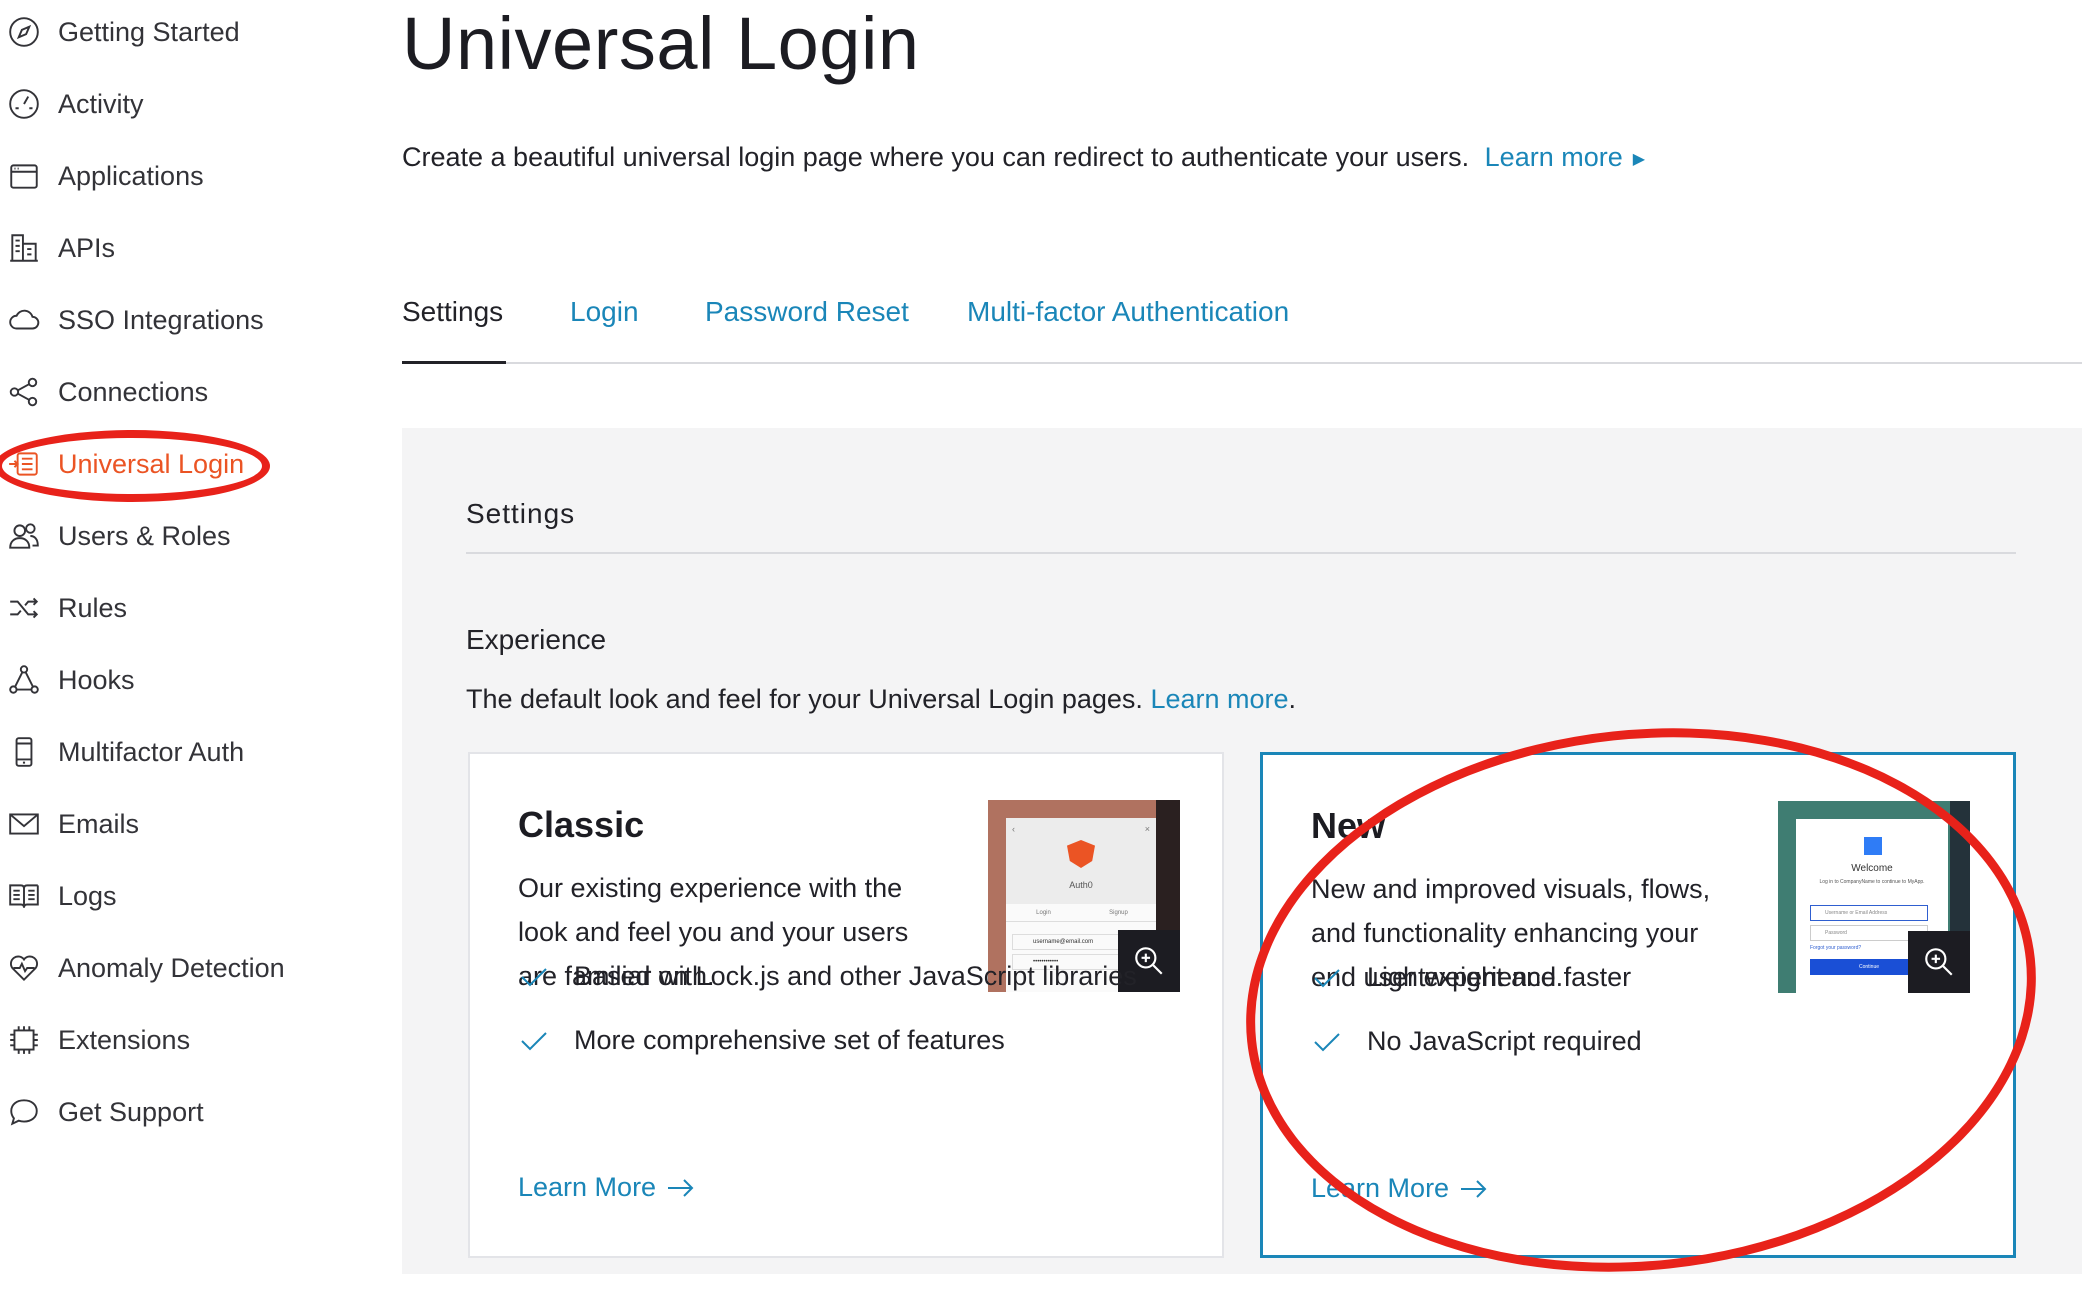 The width and height of the screenshot is (2084, 1310). Describe the element at coordinates (1128, 326) in the screenshot. I see `tab-multi-factor-authentication: Multi-factor Authentication` at that location.